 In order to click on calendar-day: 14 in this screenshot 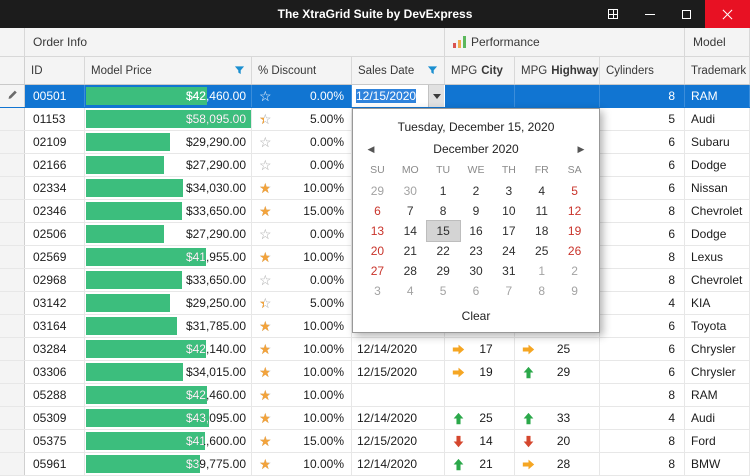, I will do `click(410, 231)`.